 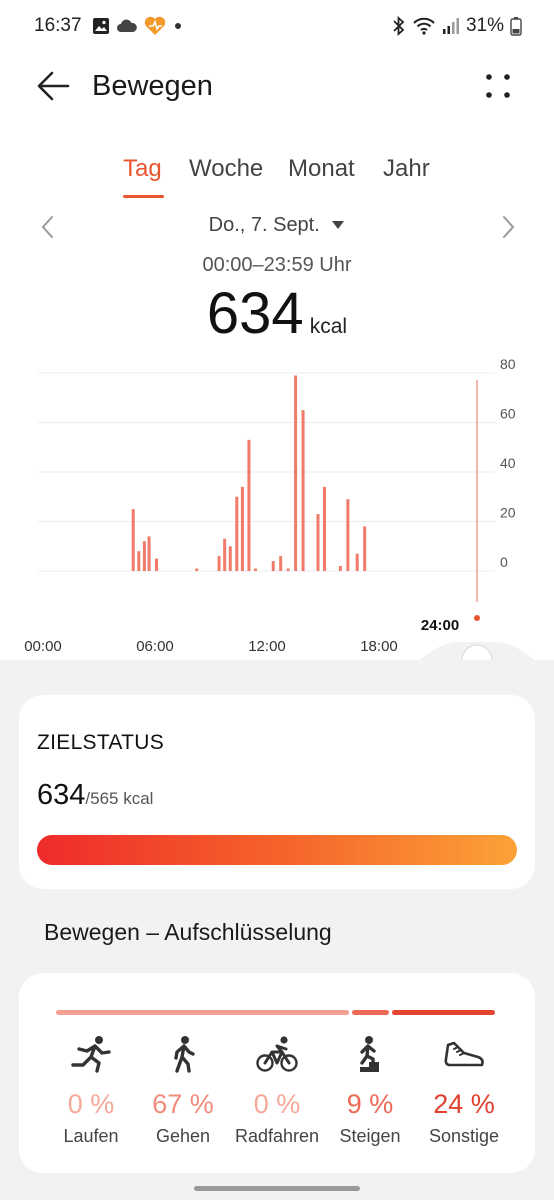 I want to click on page-title: Bewegen, so click(x=152, y=86).